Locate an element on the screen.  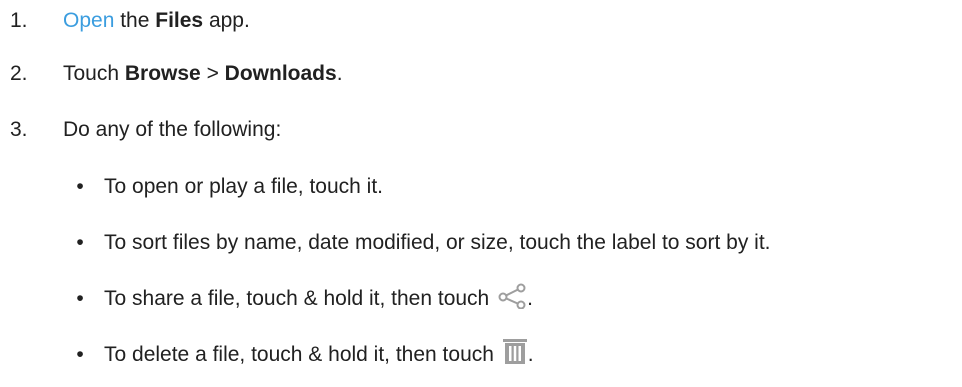
step-text-part: app. is located at coordinates (226, 20).